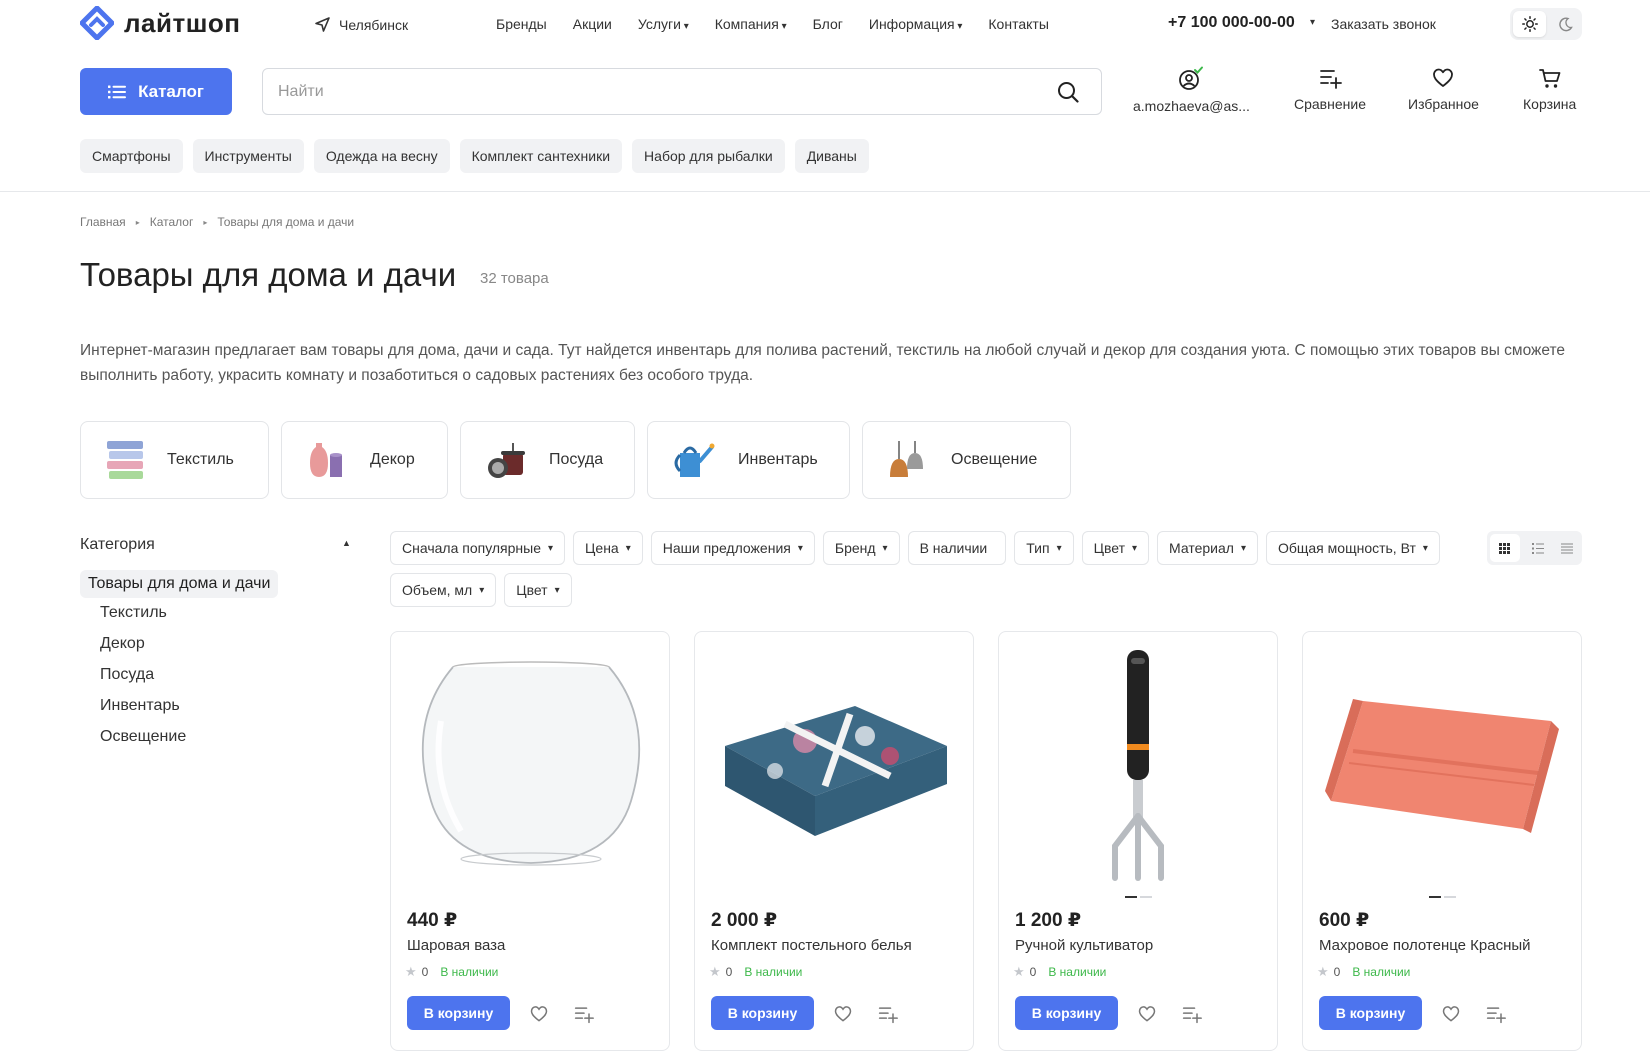 Image resolution: width=1650 pixels, height=1060 pixels. Describe the element at coordinates (751, 24) in the screenshot. I see `nav-company: Компания` at that location.